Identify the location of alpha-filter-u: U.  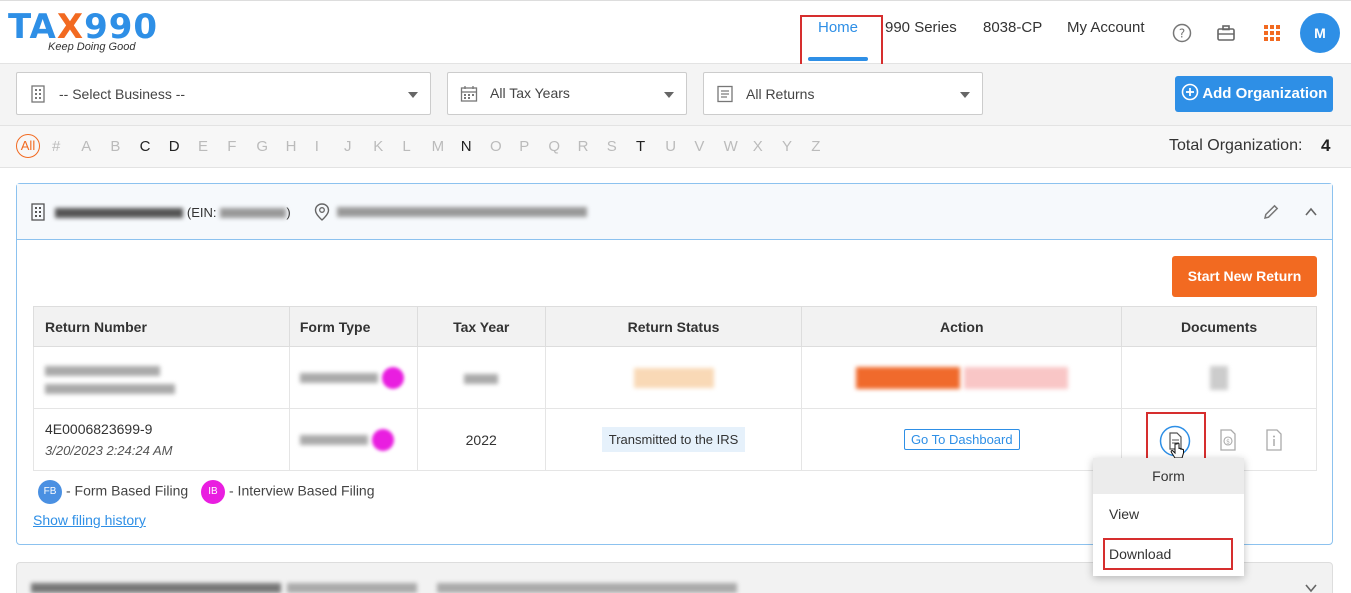
(670, 146).